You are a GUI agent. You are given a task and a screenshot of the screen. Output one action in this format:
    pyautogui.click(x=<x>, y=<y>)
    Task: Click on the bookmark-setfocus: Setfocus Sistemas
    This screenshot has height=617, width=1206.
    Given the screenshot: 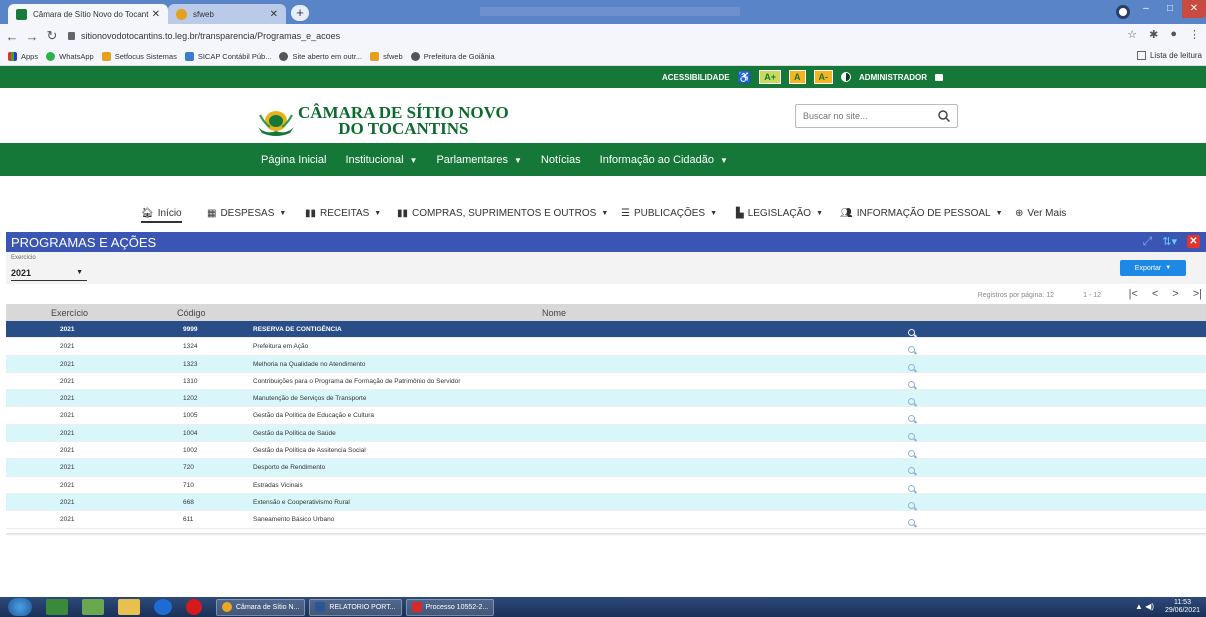 What is the action you would take?
    pyautogui.click(x=139, y=56)
    